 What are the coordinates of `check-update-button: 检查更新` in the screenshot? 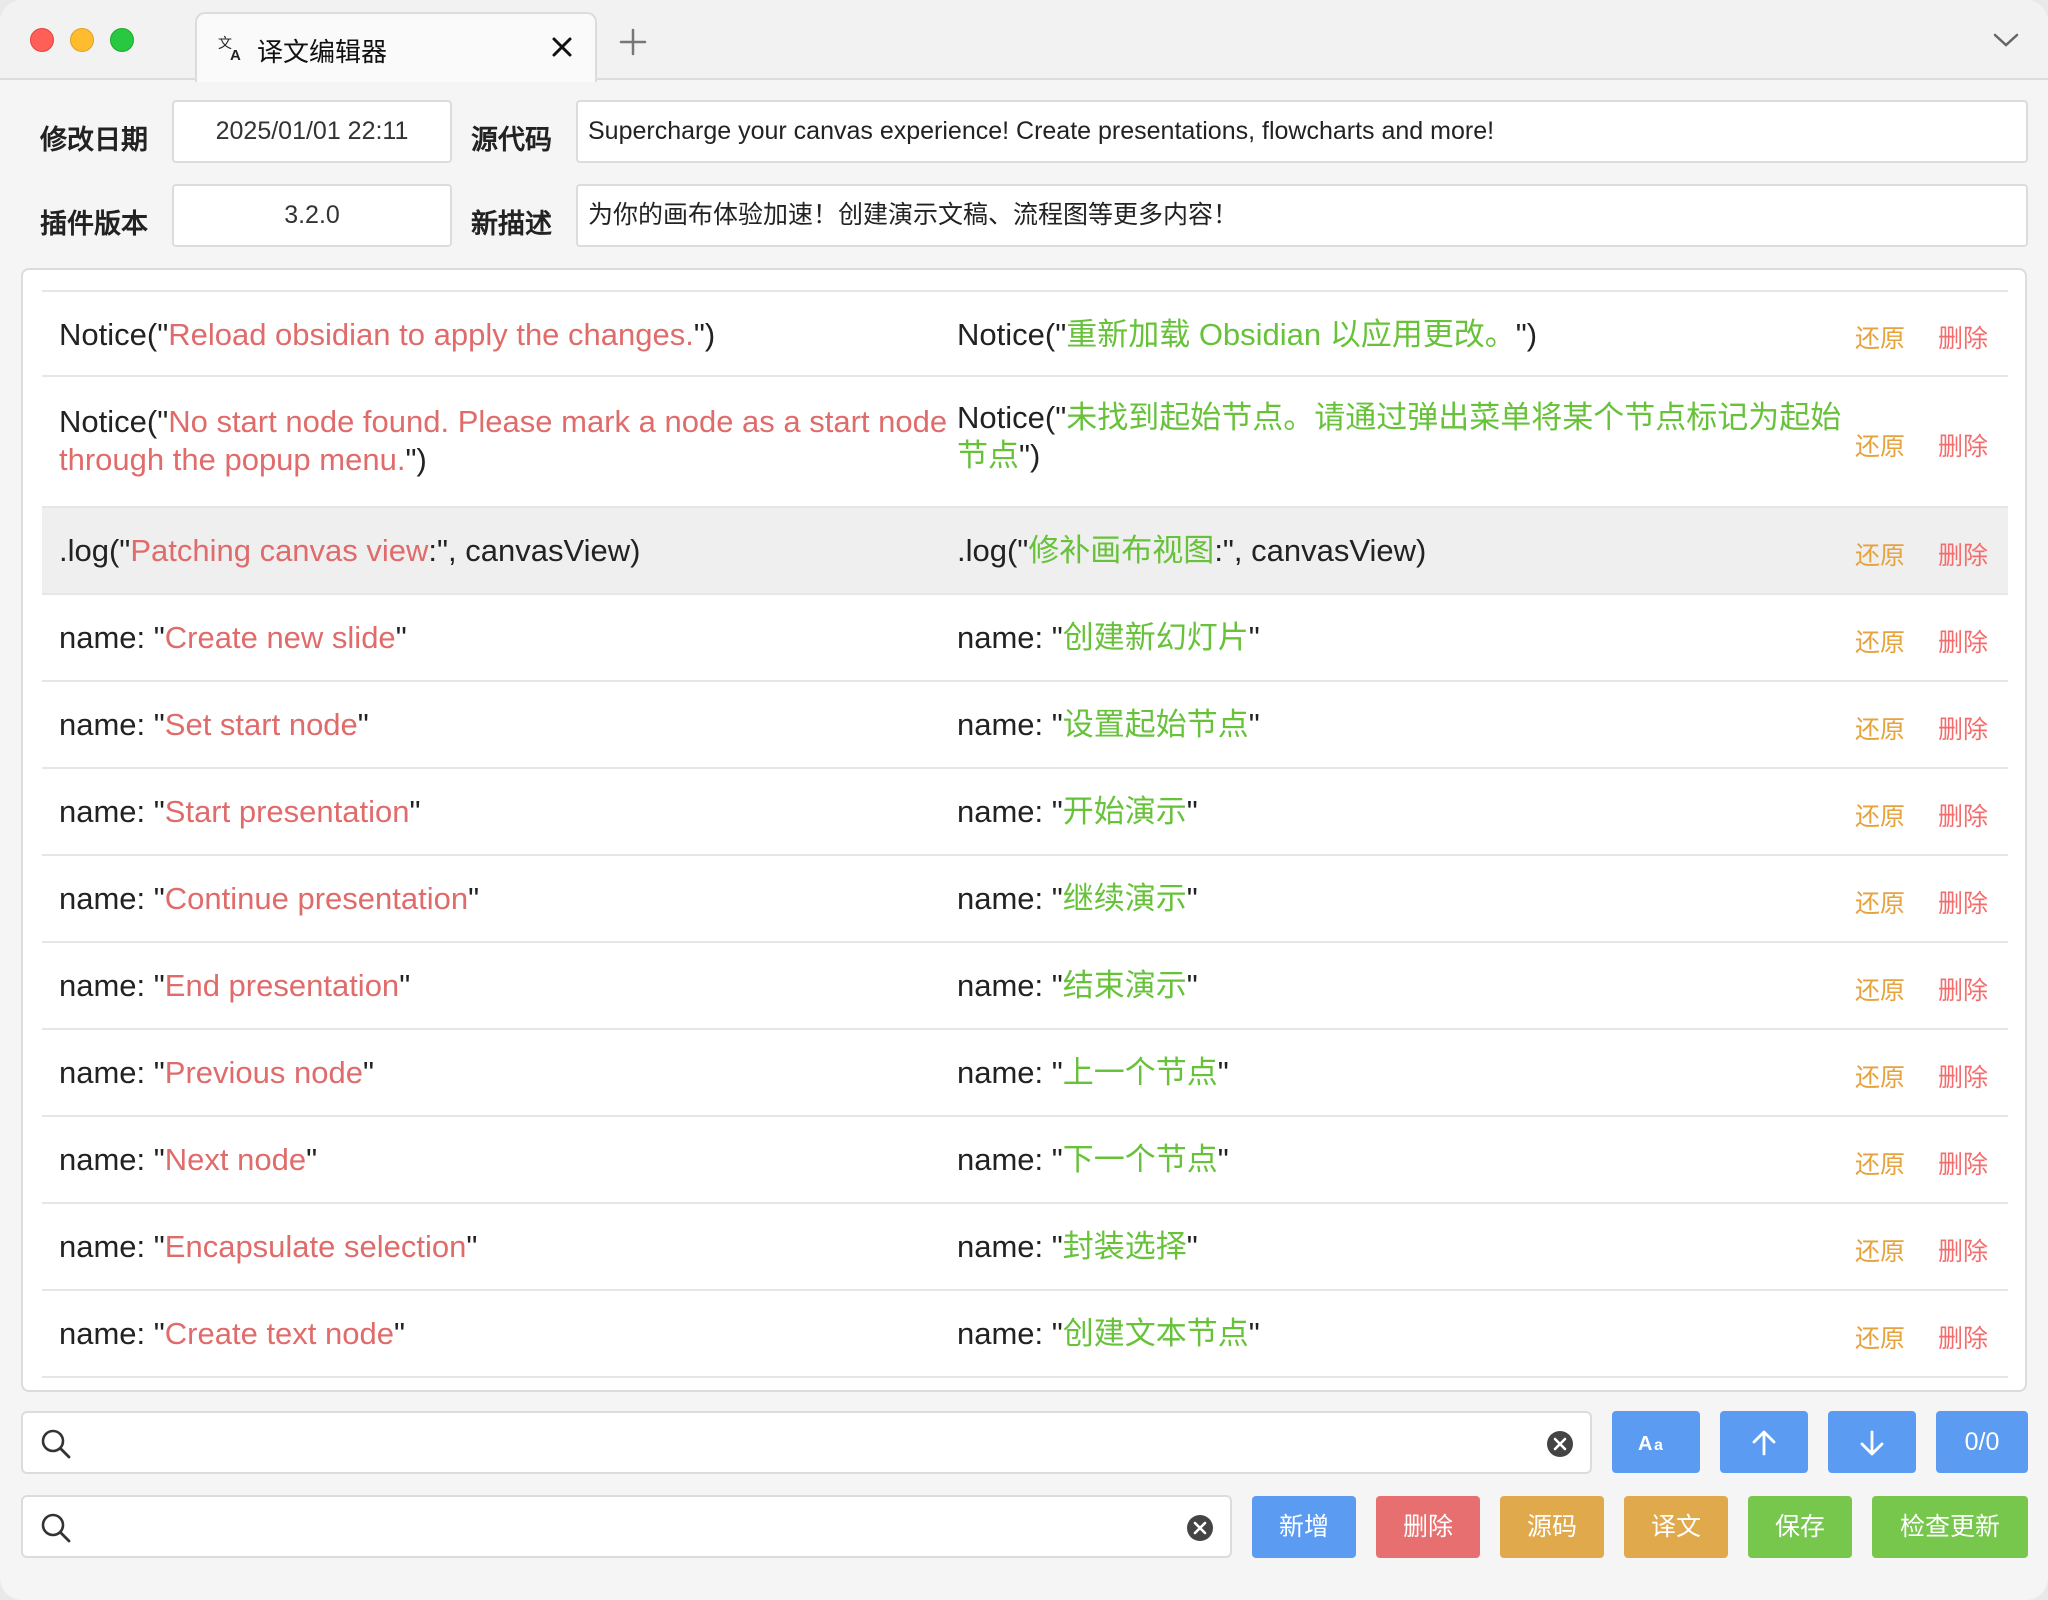 It's located at (1950, 1527).